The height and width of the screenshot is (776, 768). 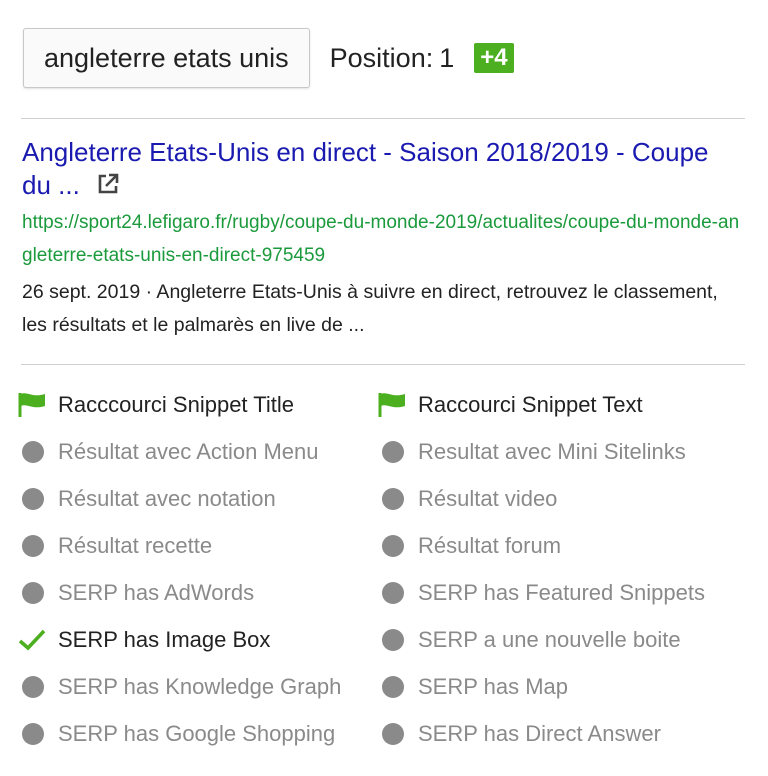 I want to click on feature-item: SERP has Direct Answer, so click(x=558, y=734).